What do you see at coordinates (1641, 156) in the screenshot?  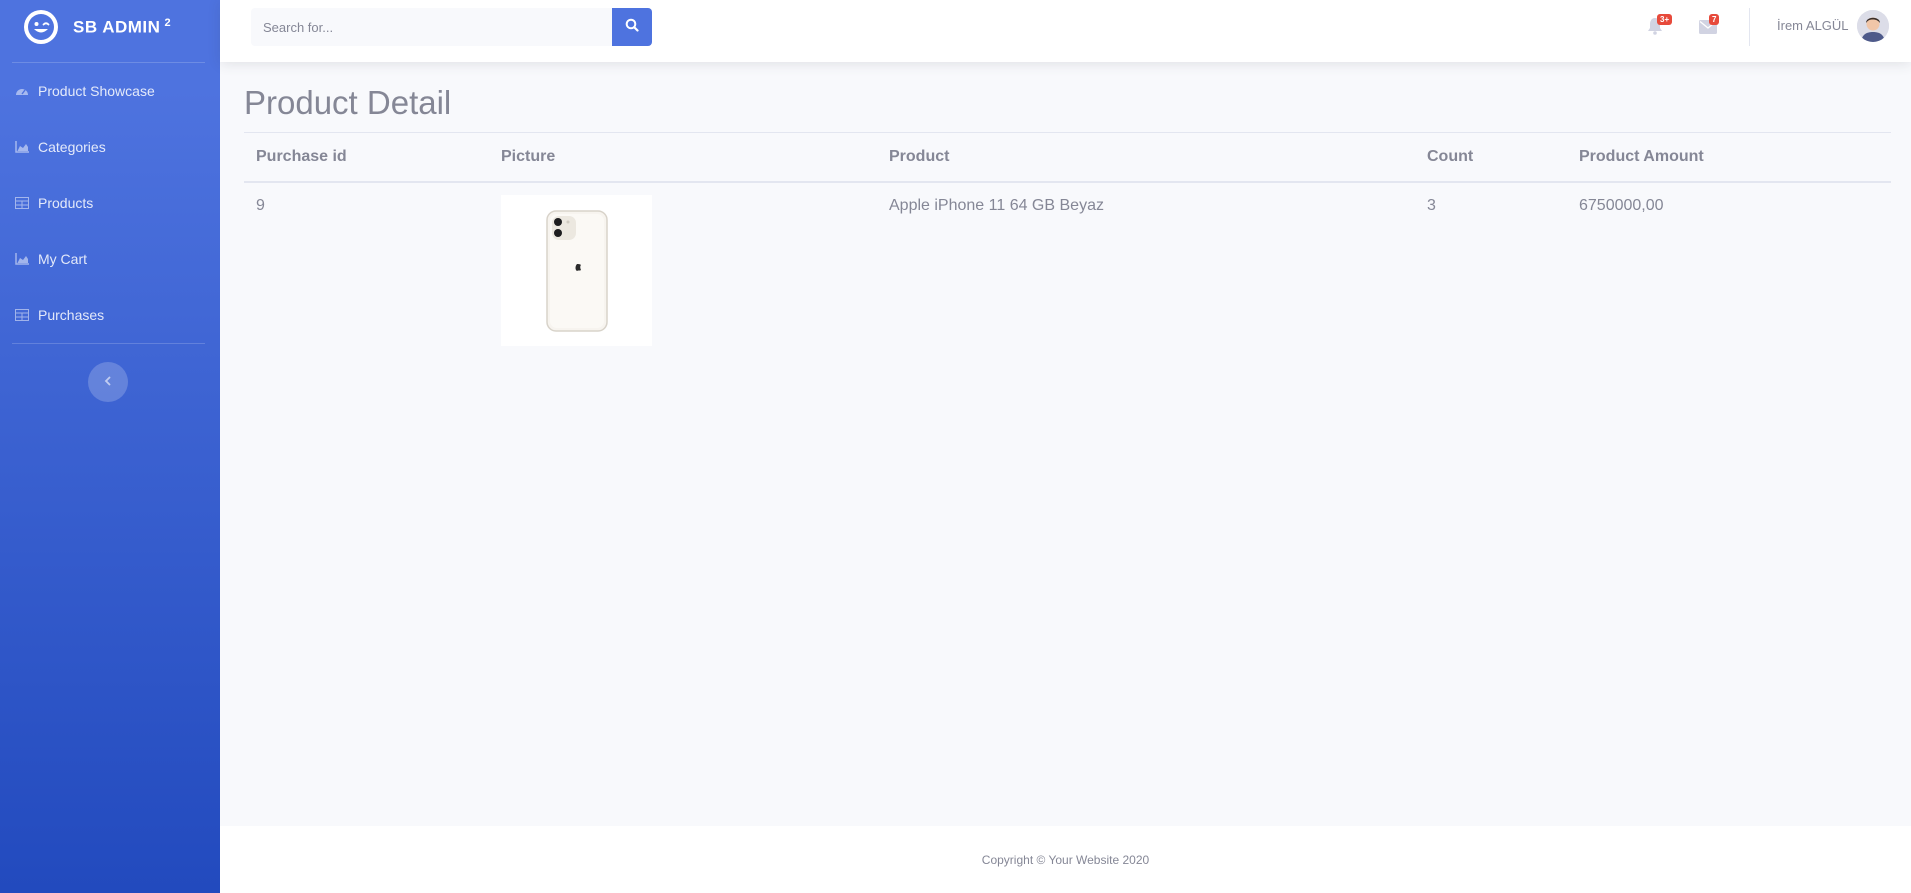 I see `column-header-product-amount: Product Amount` at bounding box center [1641, 156].